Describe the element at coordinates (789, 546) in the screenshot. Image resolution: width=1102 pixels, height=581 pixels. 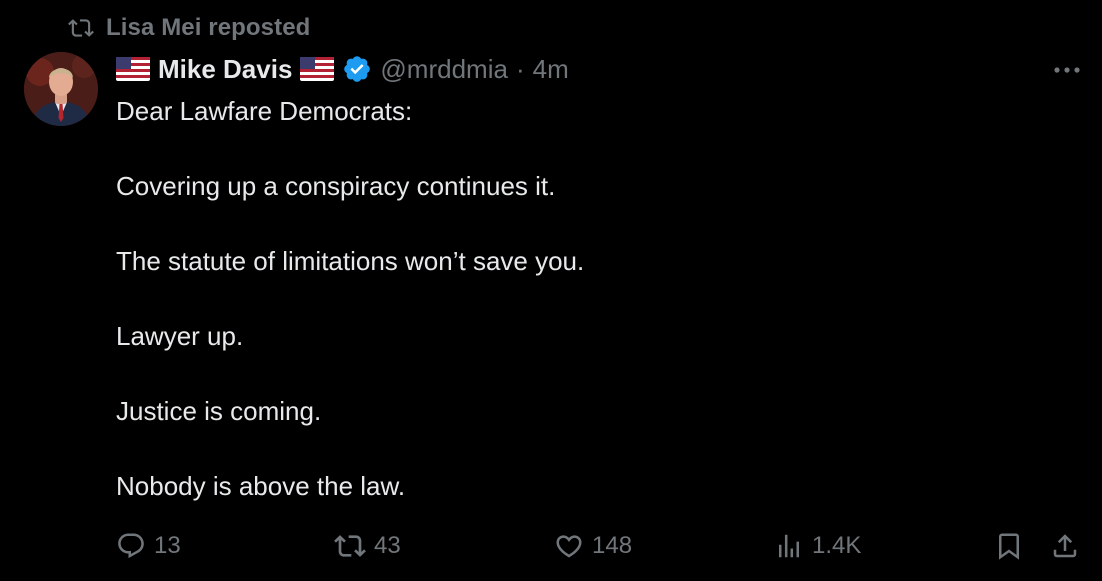
I see `views-icon` at that location.